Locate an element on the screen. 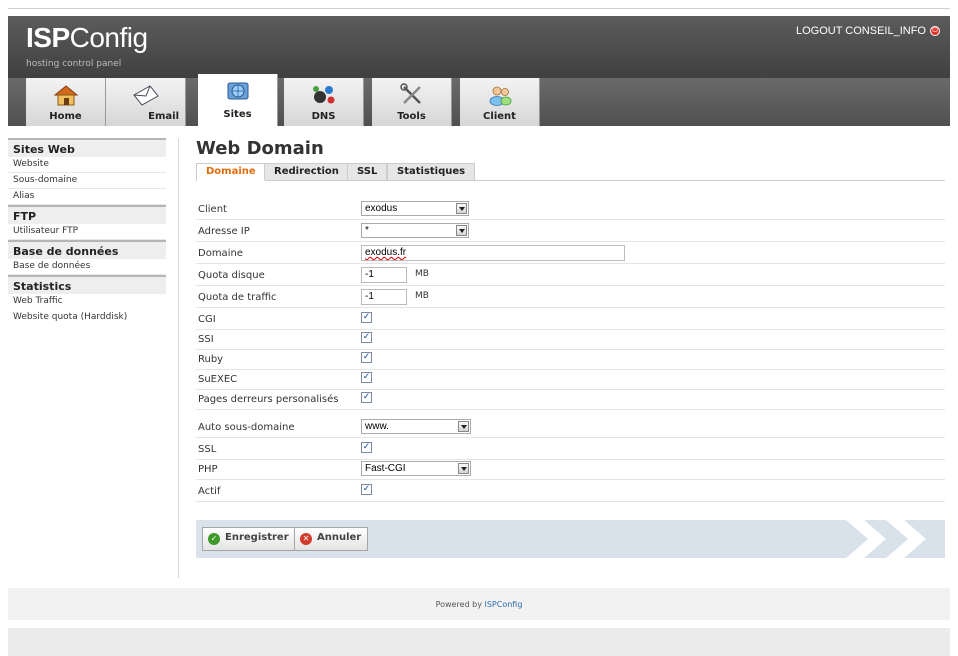  tab-email-label: Email is located at coordinates (163, 116).